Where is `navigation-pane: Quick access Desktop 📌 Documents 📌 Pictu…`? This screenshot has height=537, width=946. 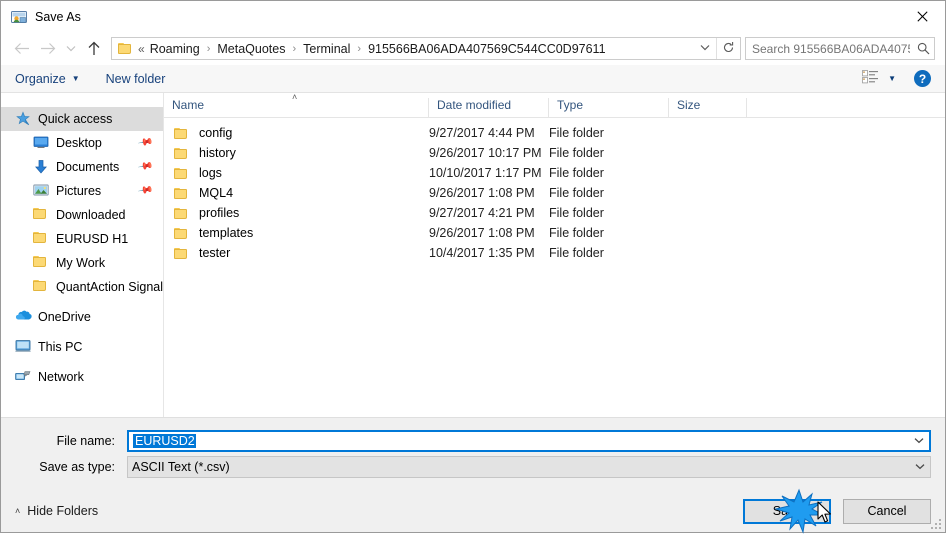 navigation-pane: Quick access Desktop 📌 Documents 📌 Pictu… is located at coordinates (82, 255).